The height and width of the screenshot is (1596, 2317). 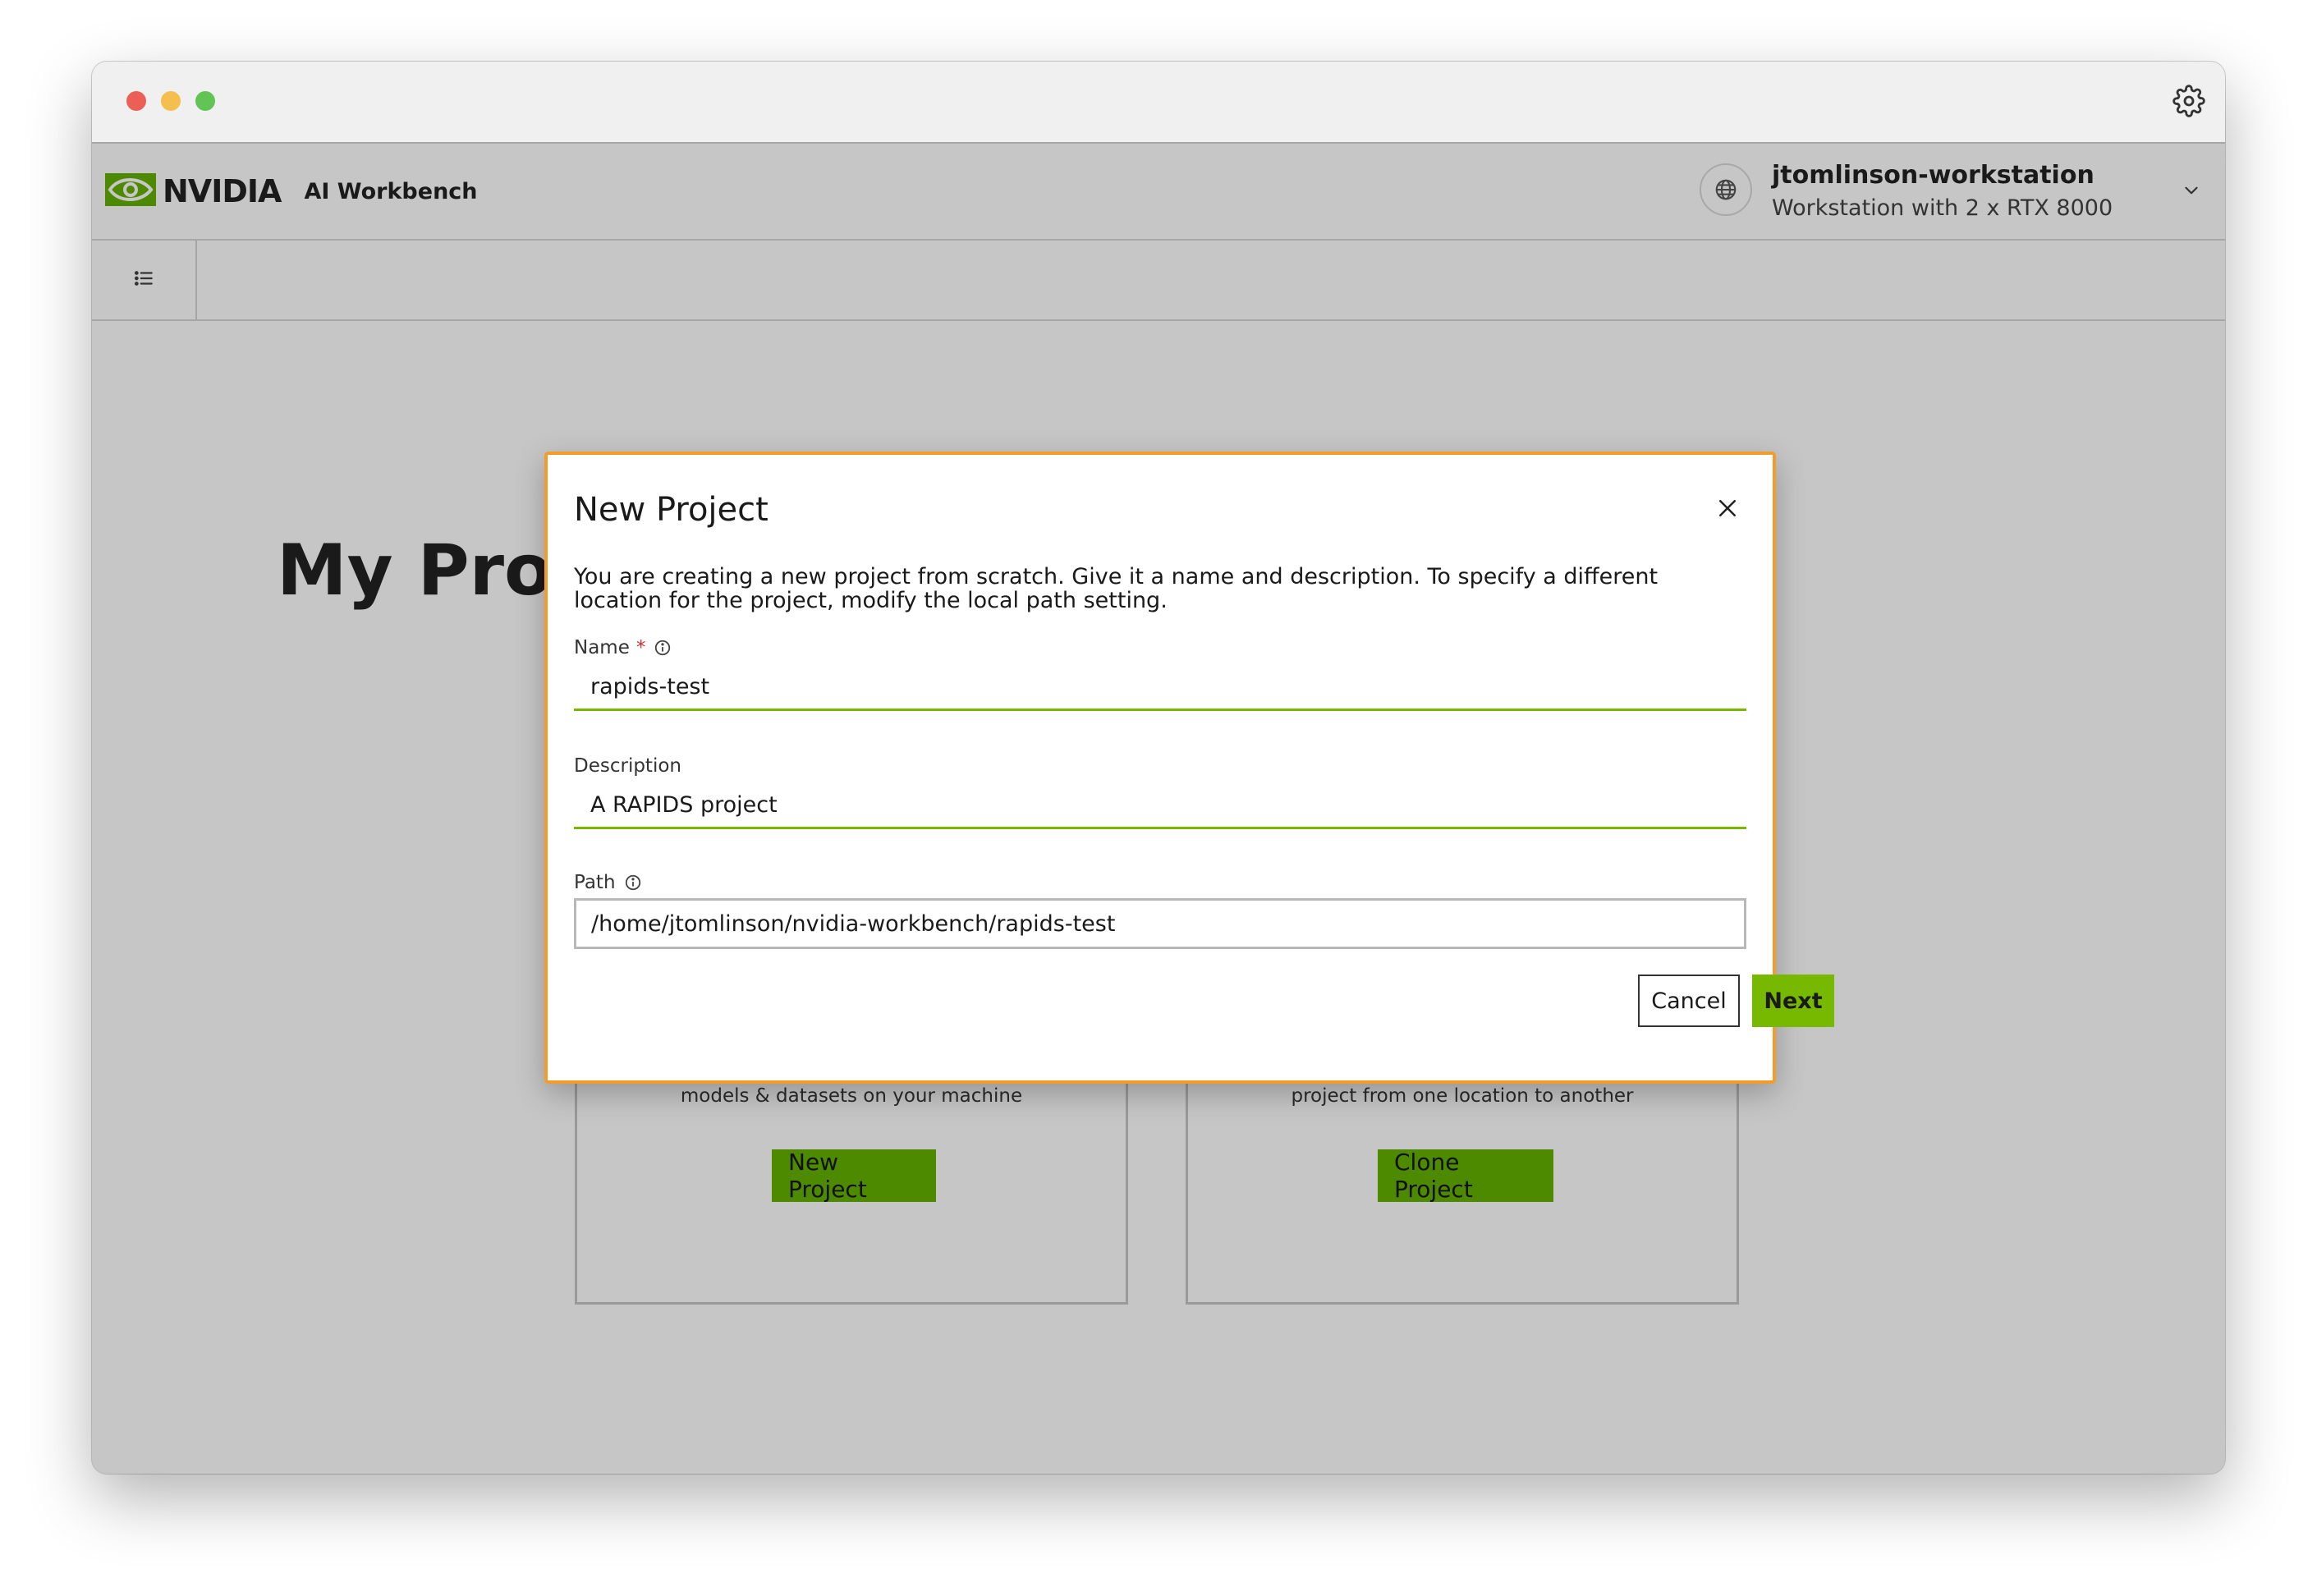 What do you see at coordinates (671, 510) in the screenshot?
I see `dialog-title: New Project` at bounding box center [671, 510].